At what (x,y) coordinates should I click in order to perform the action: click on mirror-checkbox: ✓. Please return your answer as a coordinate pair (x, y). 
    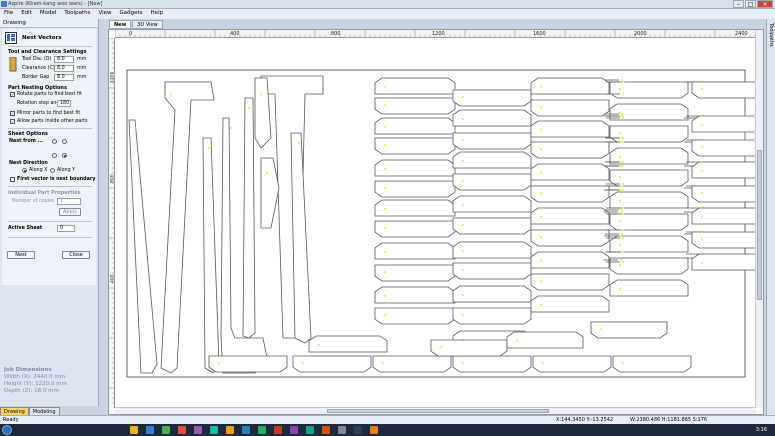
    Looking at the image, I should click on (12, 113).